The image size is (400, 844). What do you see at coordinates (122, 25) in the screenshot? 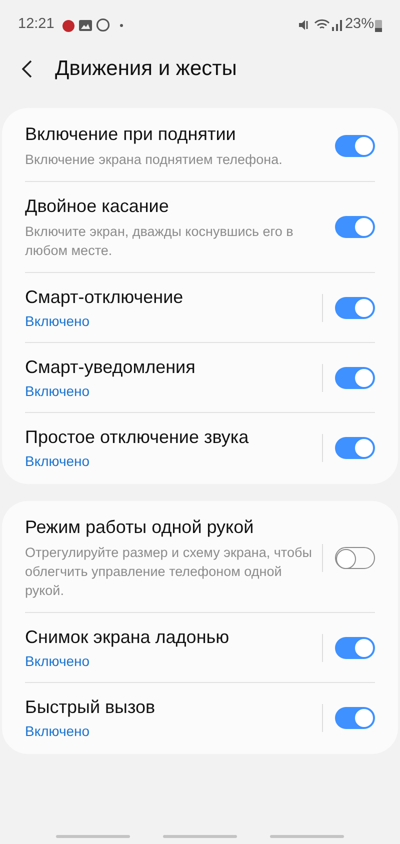
I see `dot-icon` at bounding box center [122, 25].